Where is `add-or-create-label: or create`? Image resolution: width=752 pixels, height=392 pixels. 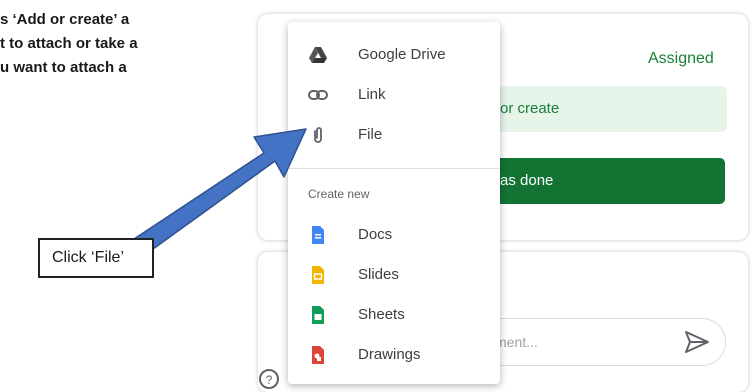
add-or-create-label: or create is located at coordinates (530, 108).